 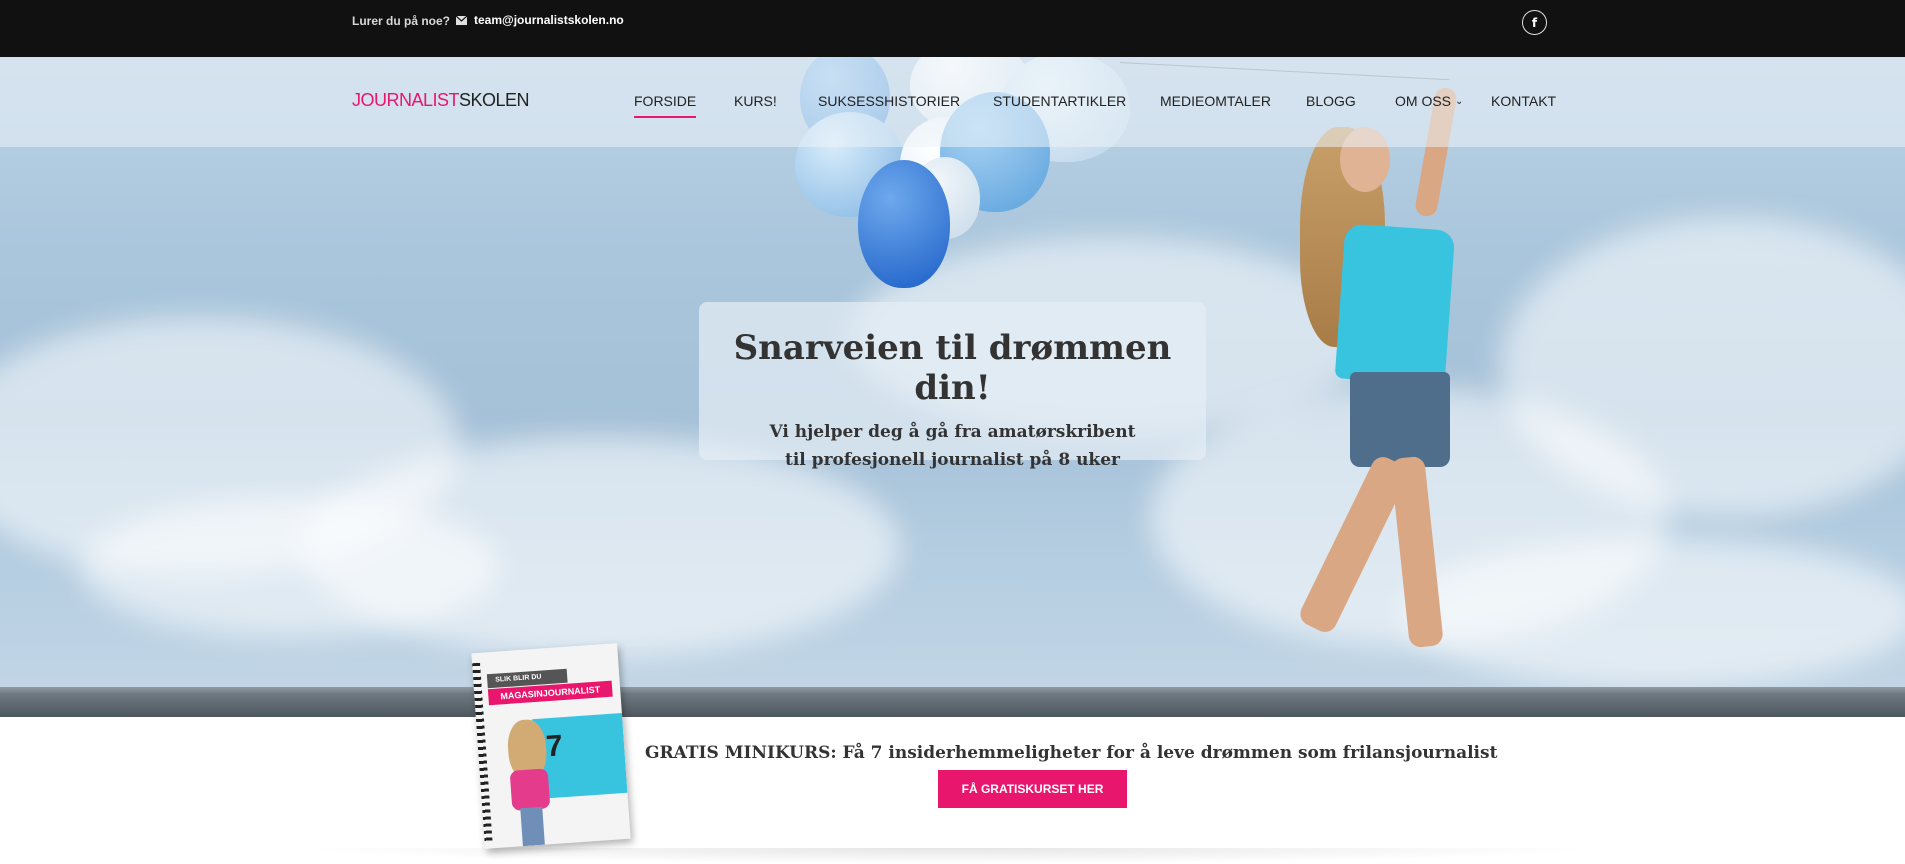 I want to click on hero-subtitle-line1: Vi hjelper deg å gå fra amatørskribent, so click(x=952, y=432).